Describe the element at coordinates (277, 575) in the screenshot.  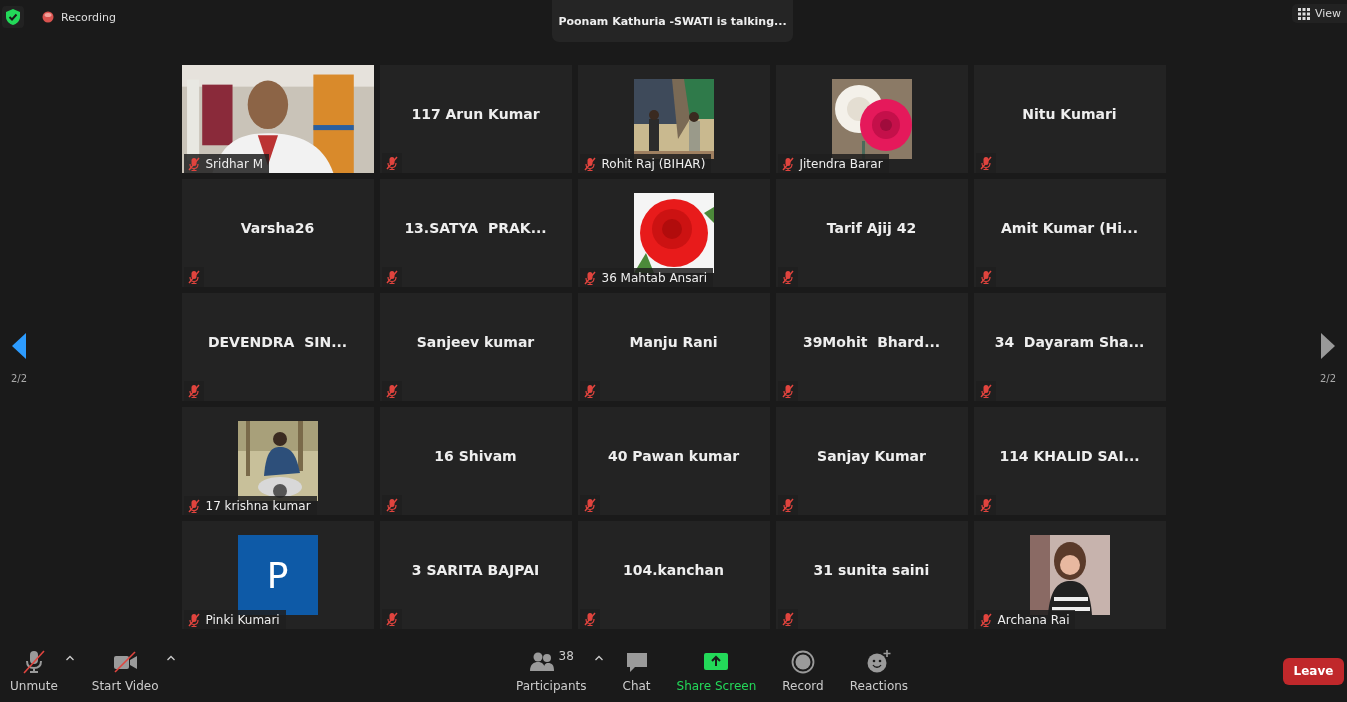
I see `avatar-initial: P` at that location.